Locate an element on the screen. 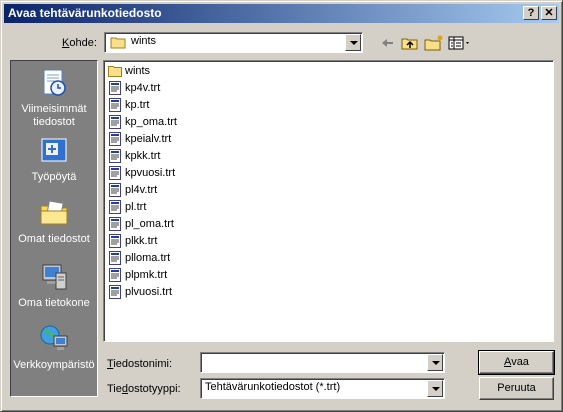 The image size is (563, 412). file-name: plloma.trt is located at coordinates (148, 258).